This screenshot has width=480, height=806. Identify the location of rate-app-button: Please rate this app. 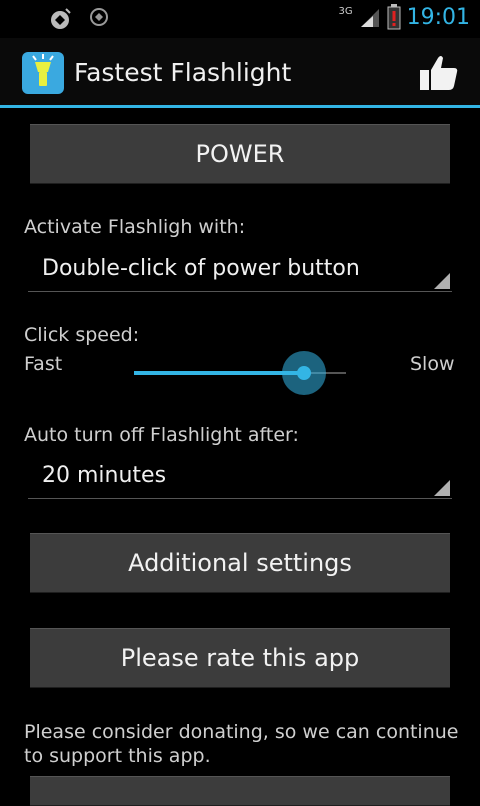
(240, 658).